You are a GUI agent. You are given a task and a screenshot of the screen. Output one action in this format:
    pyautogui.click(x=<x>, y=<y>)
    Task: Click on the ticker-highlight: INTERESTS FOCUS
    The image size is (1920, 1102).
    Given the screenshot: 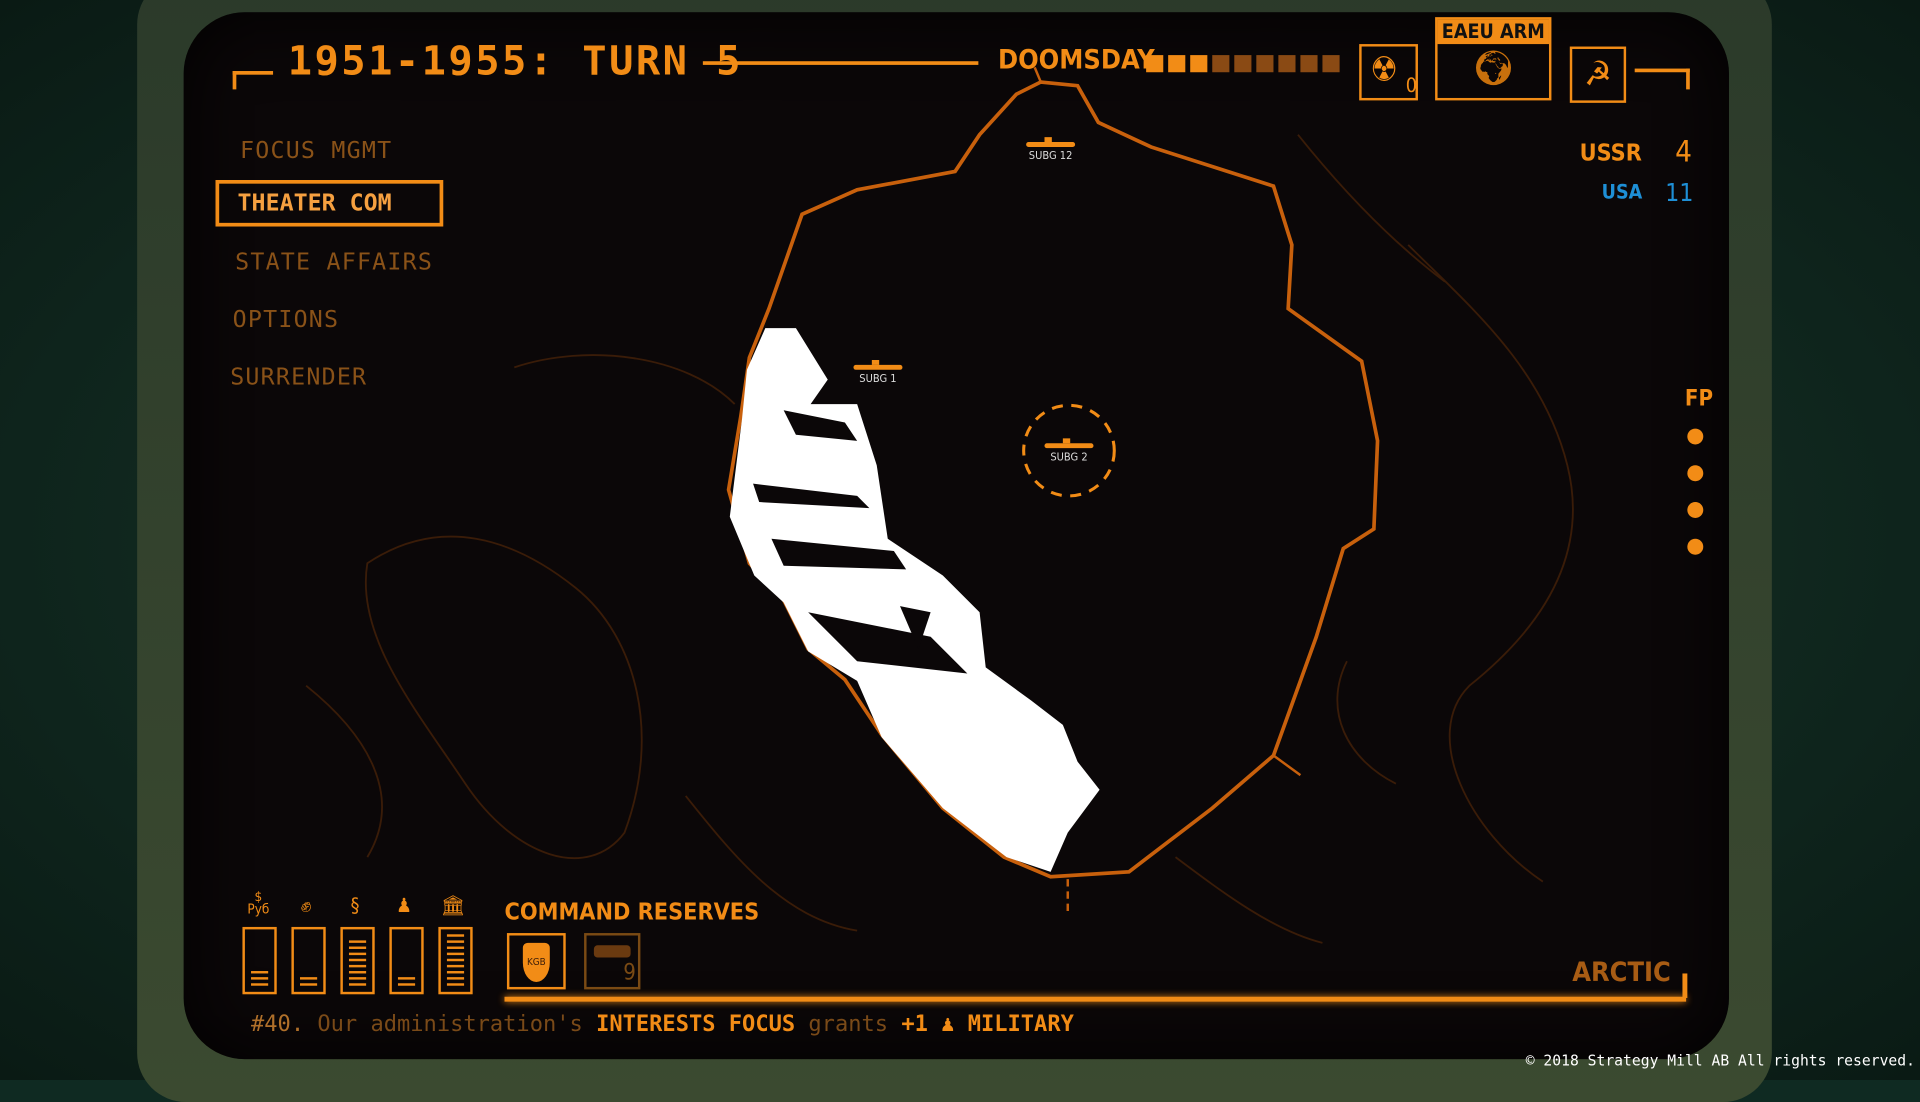 What is the action you would take?
    pyautogui.click(x=696, y=1024)
    